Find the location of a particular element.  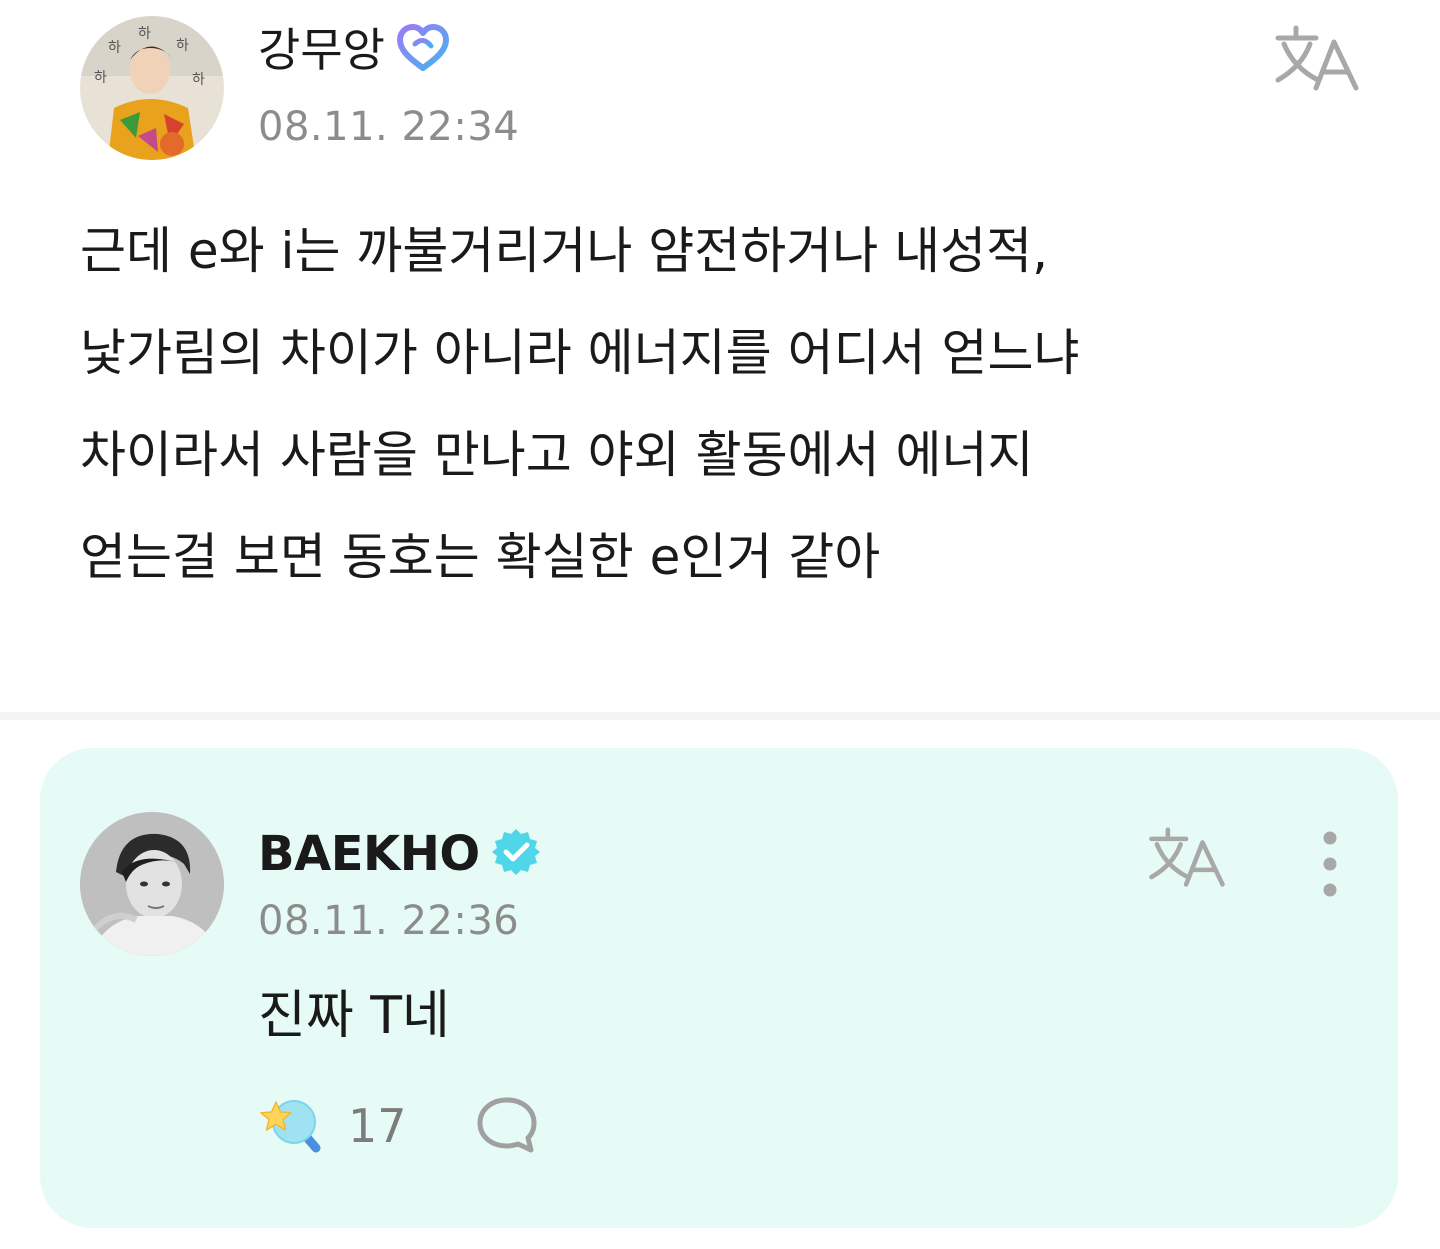

comment-actions: 17 is located at coordinates (398, 1126).